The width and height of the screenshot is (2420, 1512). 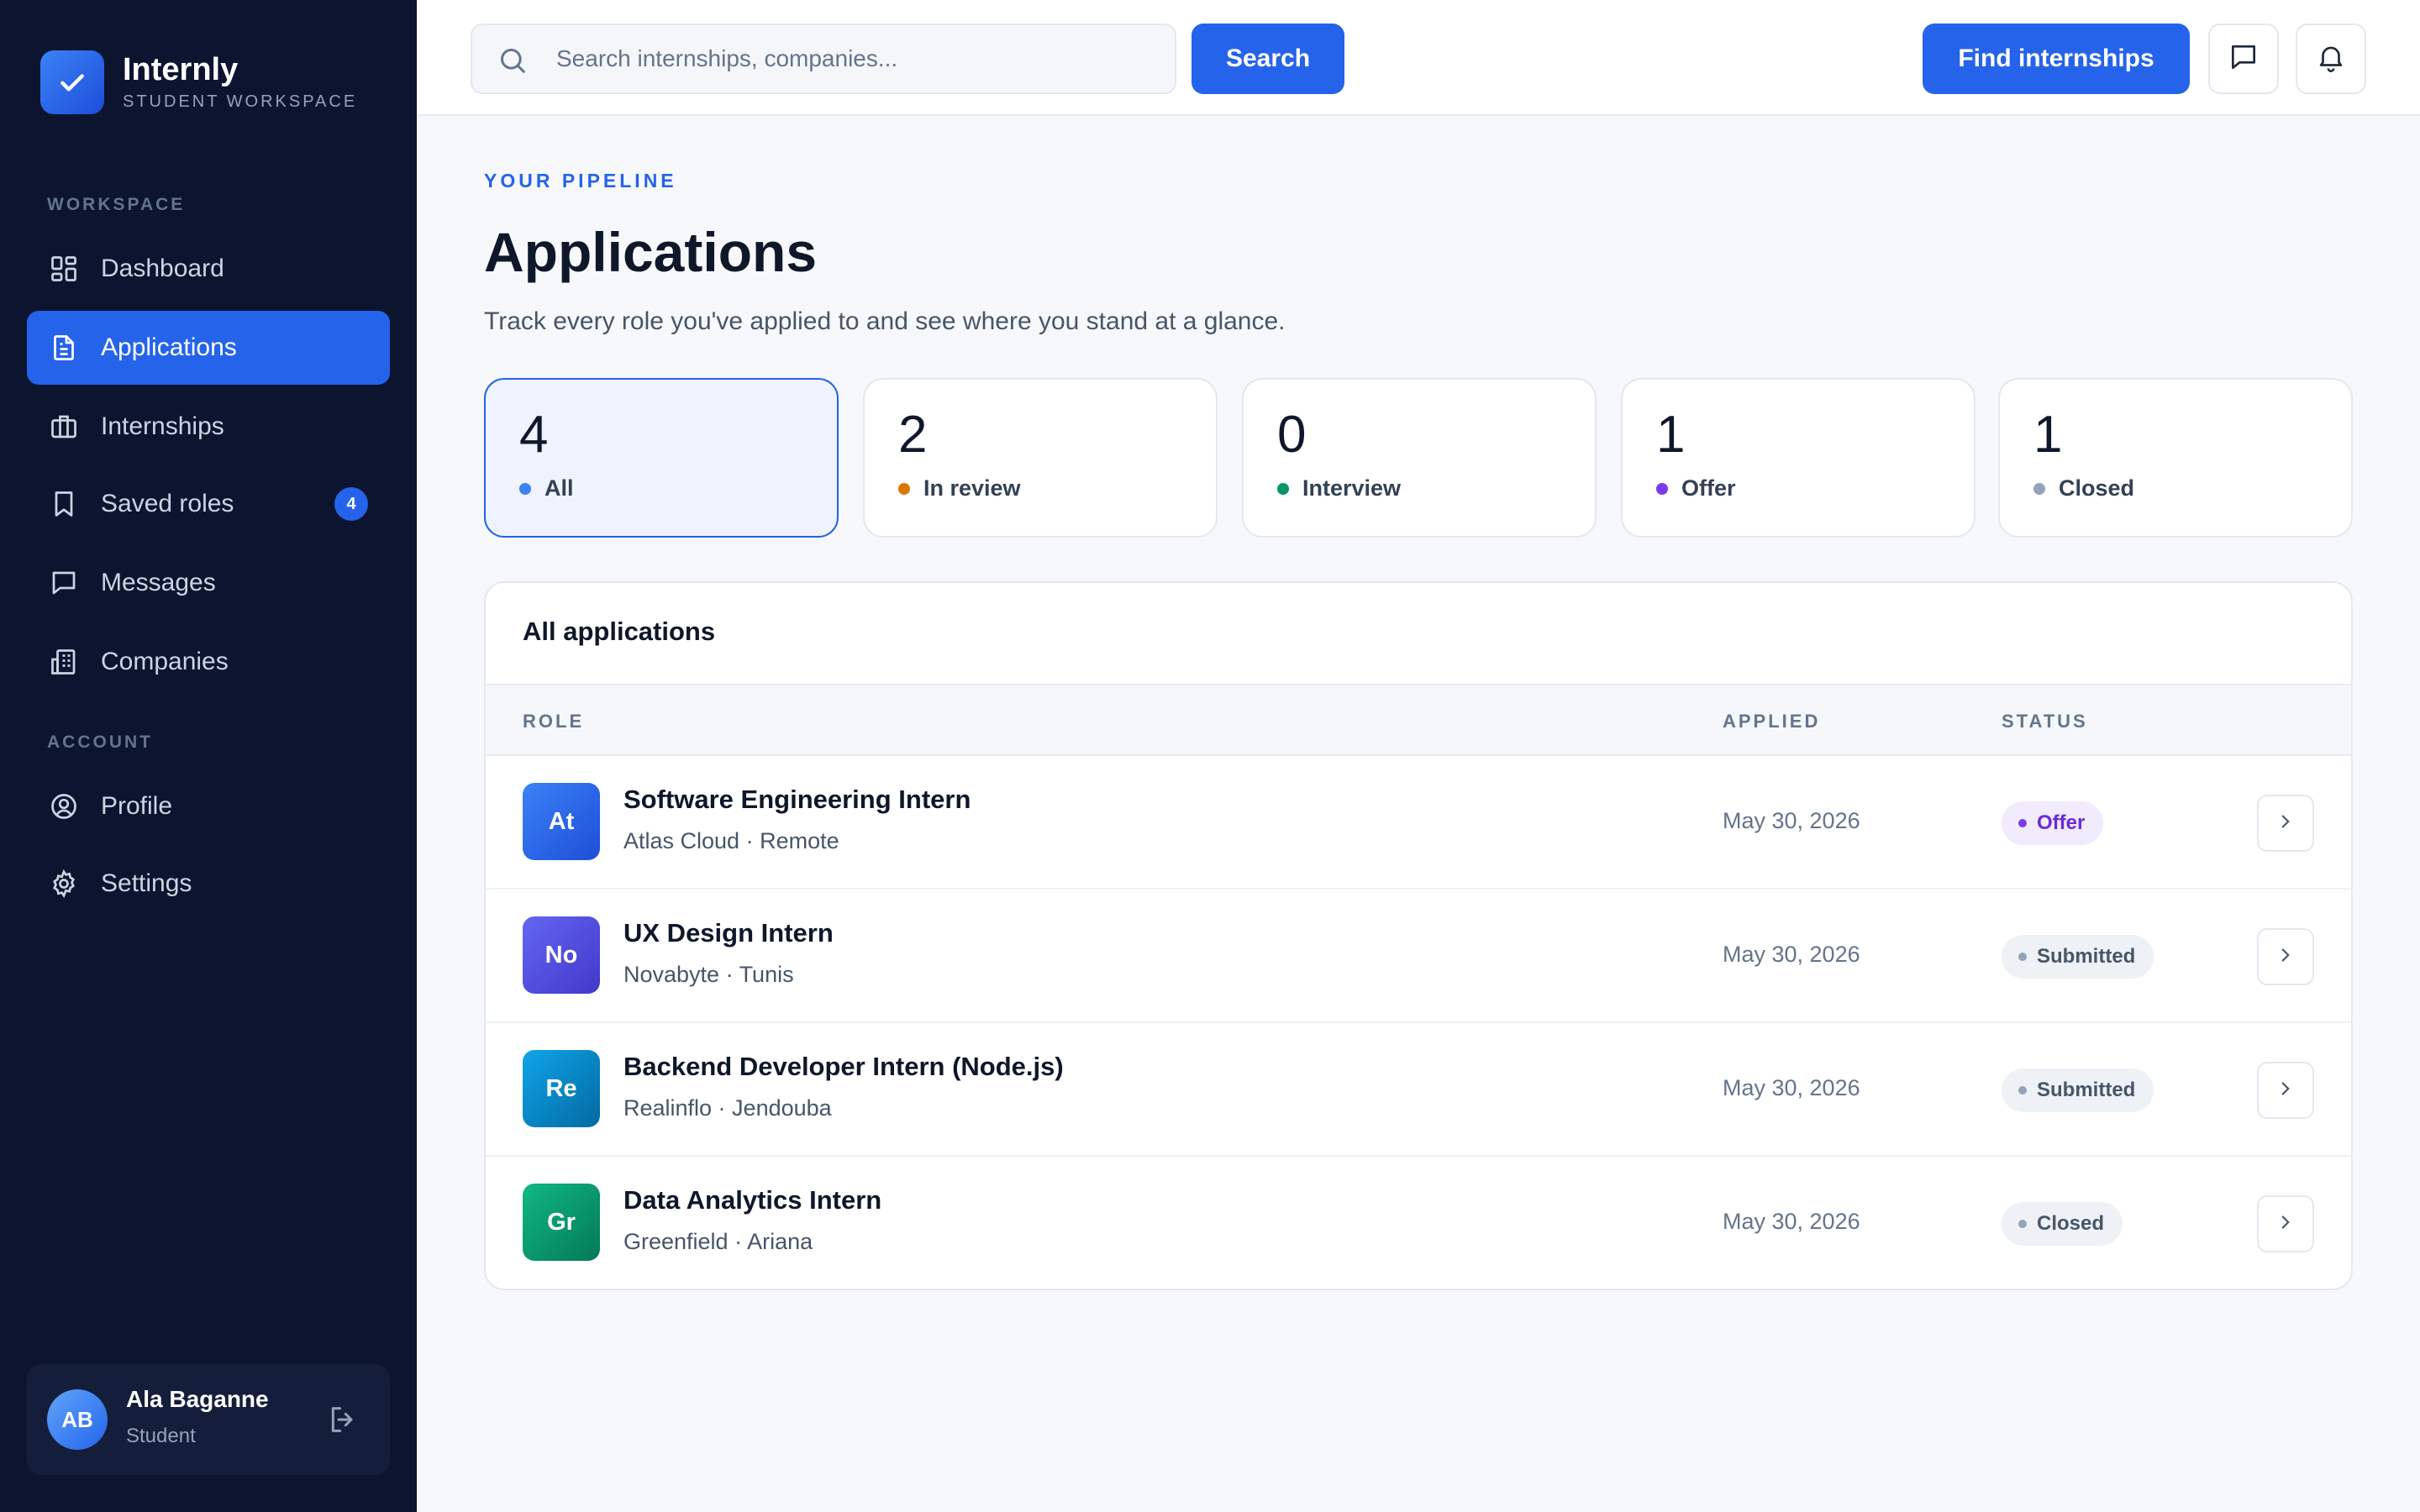 What do you see at coordinates (351, 504) in the screenshot?
I see `saved-roles-count-badge: 4` at bounding box center [351, 504].